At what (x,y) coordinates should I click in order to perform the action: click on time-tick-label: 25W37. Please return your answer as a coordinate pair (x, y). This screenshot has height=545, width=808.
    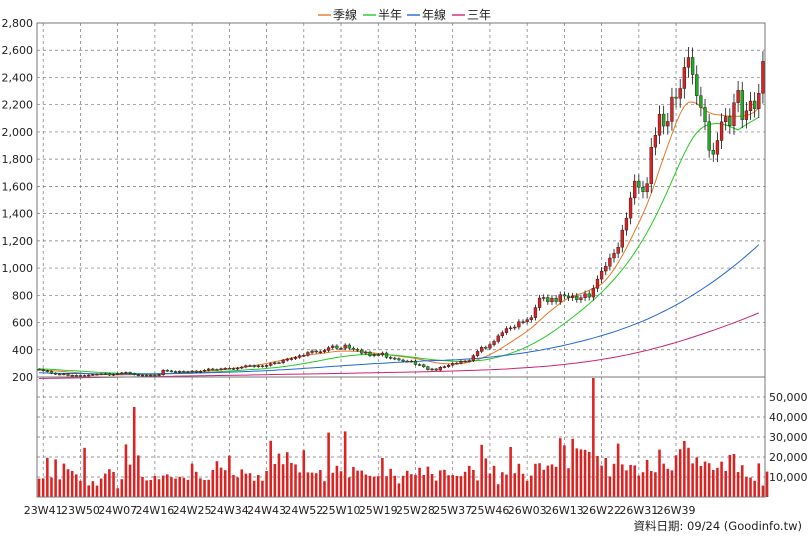
    Looking at the image, I should click on (452, 510).